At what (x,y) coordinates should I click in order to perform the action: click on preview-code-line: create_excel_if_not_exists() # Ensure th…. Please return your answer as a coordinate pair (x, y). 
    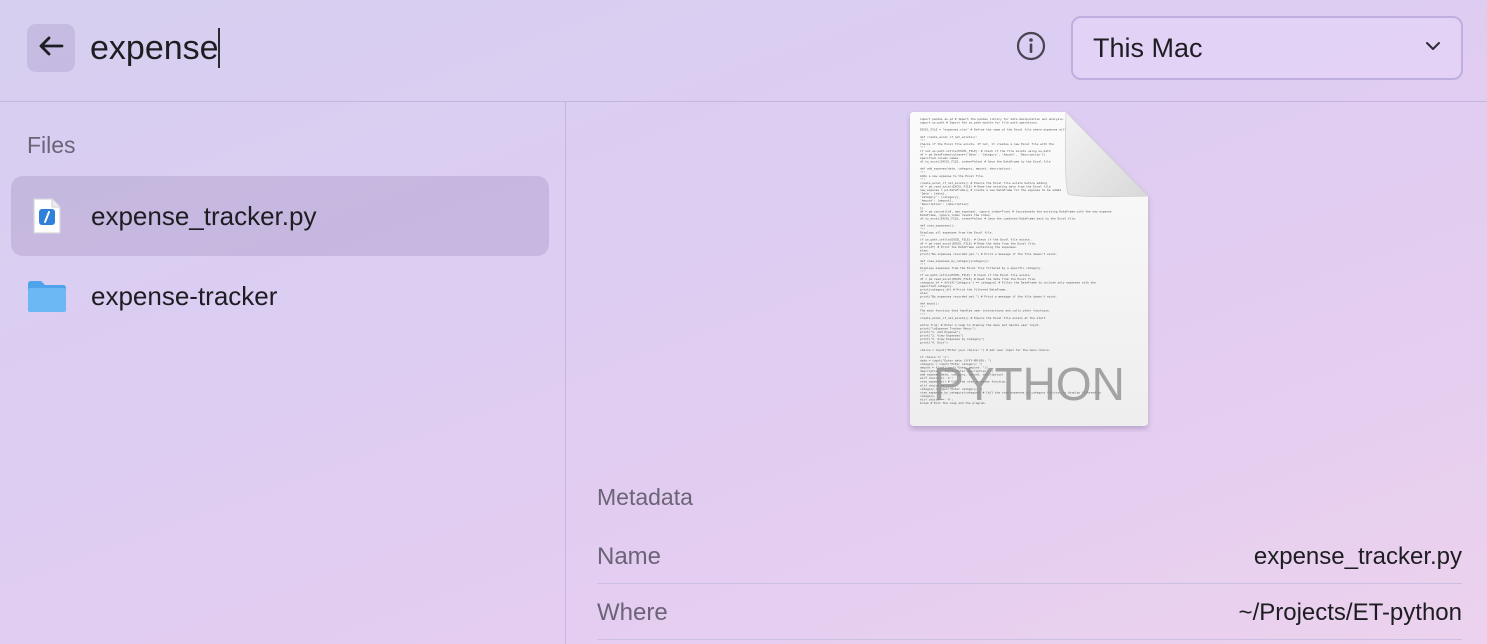
    Looking at the image, I should click on (983, 318).